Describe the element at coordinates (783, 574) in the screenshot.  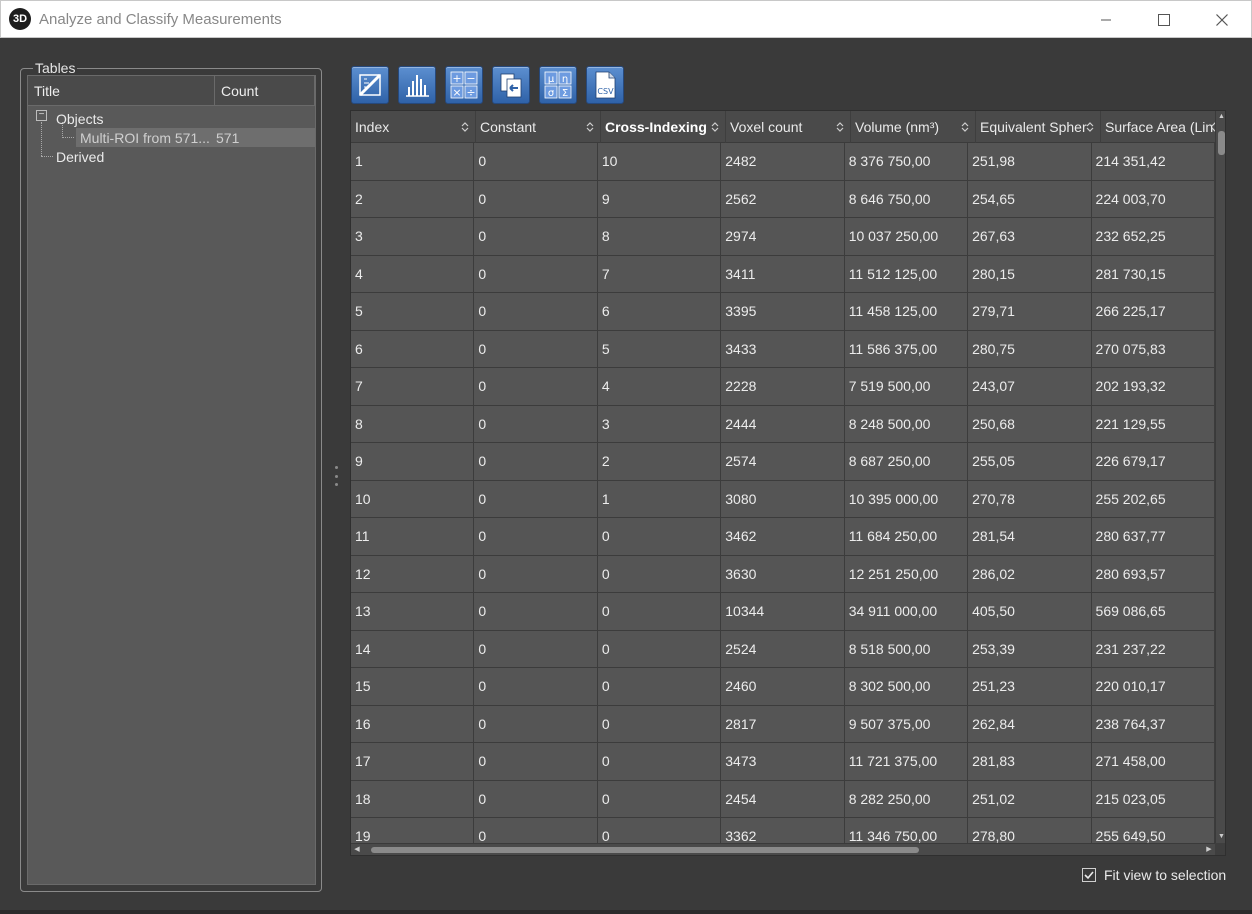
I see `table-row: 12 0 0 3630 12 251 250,00 286,02 280 693,57` at that location.